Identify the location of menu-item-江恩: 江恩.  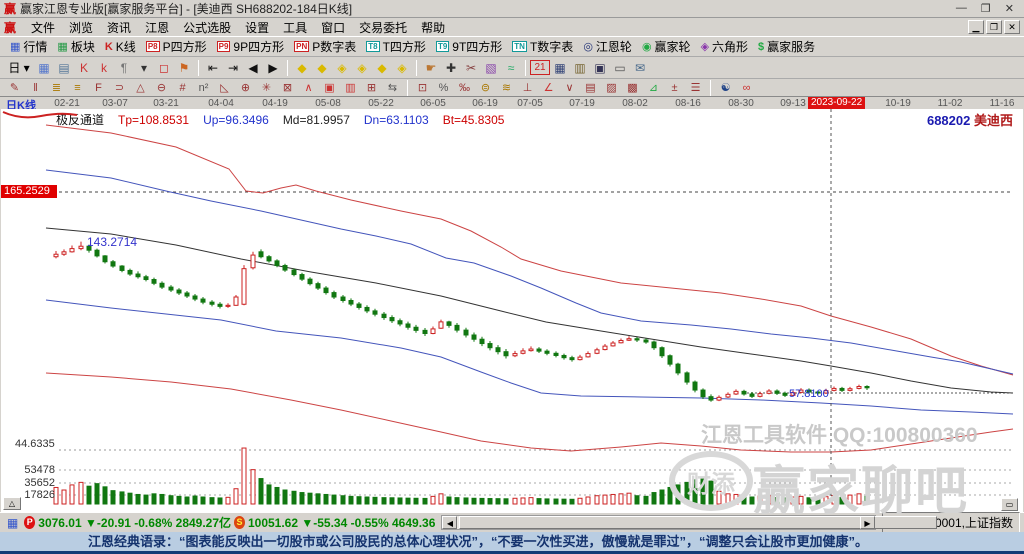
(157, 27).